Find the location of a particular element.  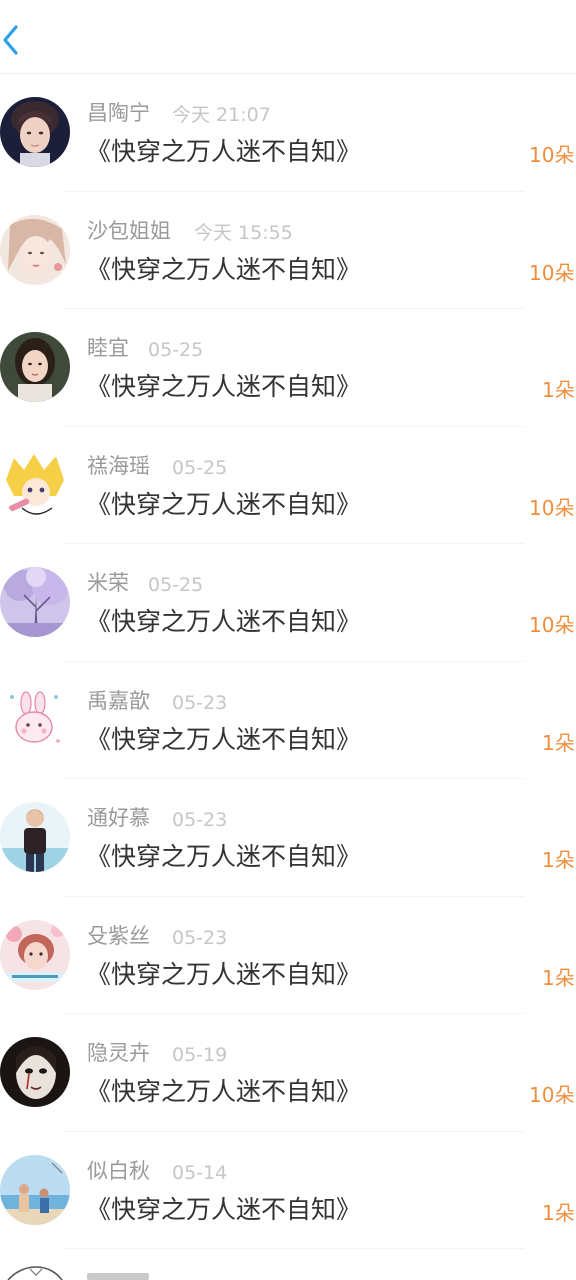

avatar-girl-illustration-icon is located at coordinates (35, 249).